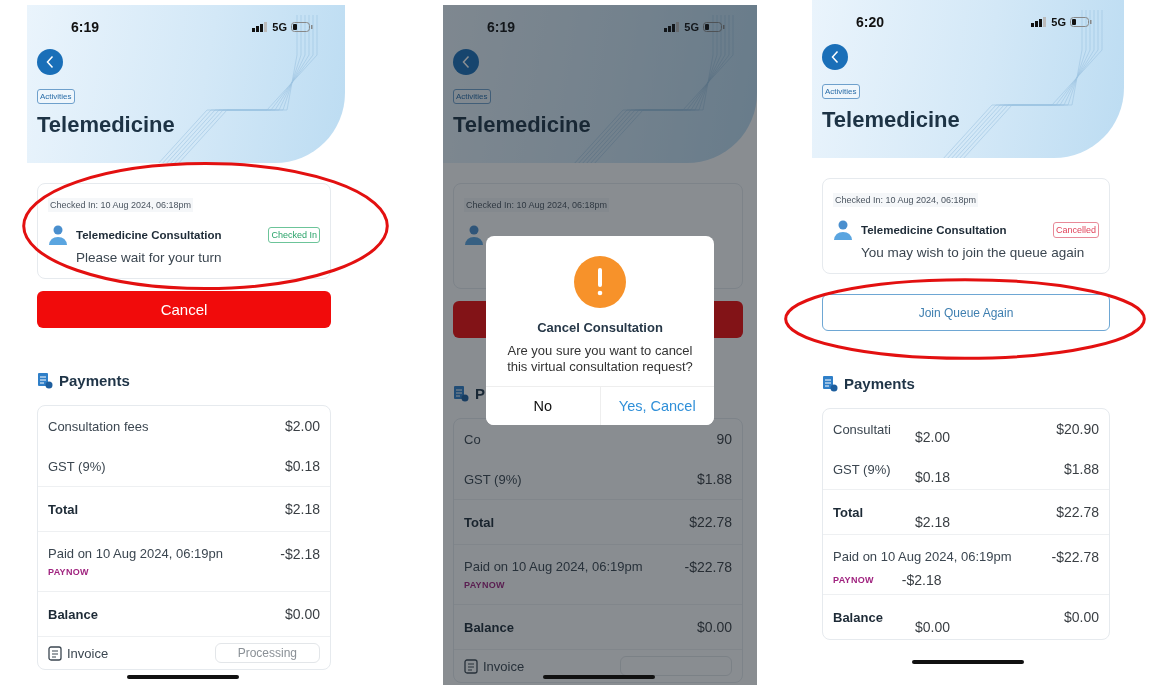  What do you see at coordinates (136, 554) in the screenshot?
I see `row-label: Paid on 10 Aug 2024, 06:19pn` at bounding box center [136, 554].